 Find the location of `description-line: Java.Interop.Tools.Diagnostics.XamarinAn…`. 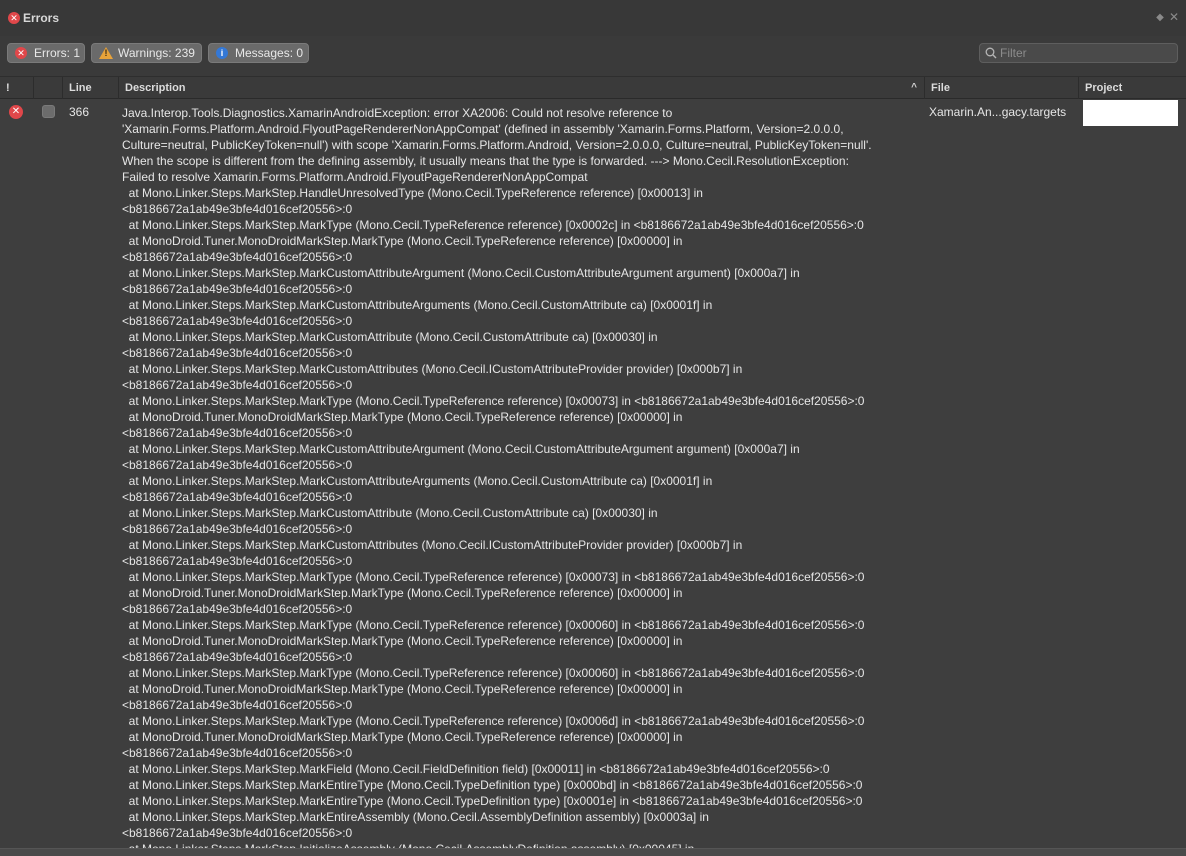

description-line: Java.Interop.Tools.Diagnostics.XamarinAn… is located at coordinates (397, 113).